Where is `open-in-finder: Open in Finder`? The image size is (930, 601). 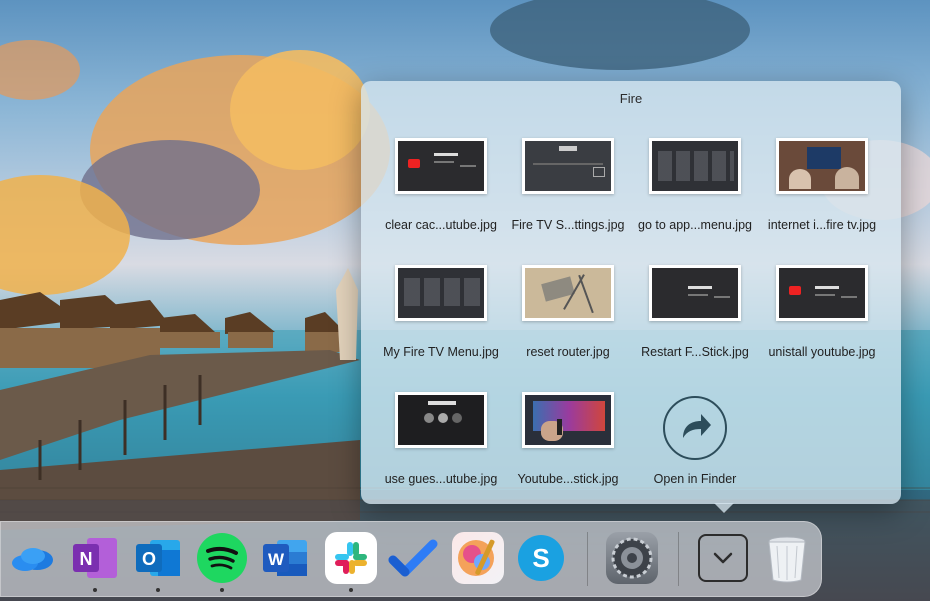 open-in-finder: Open in Finder is located at coordinates (695, 447).